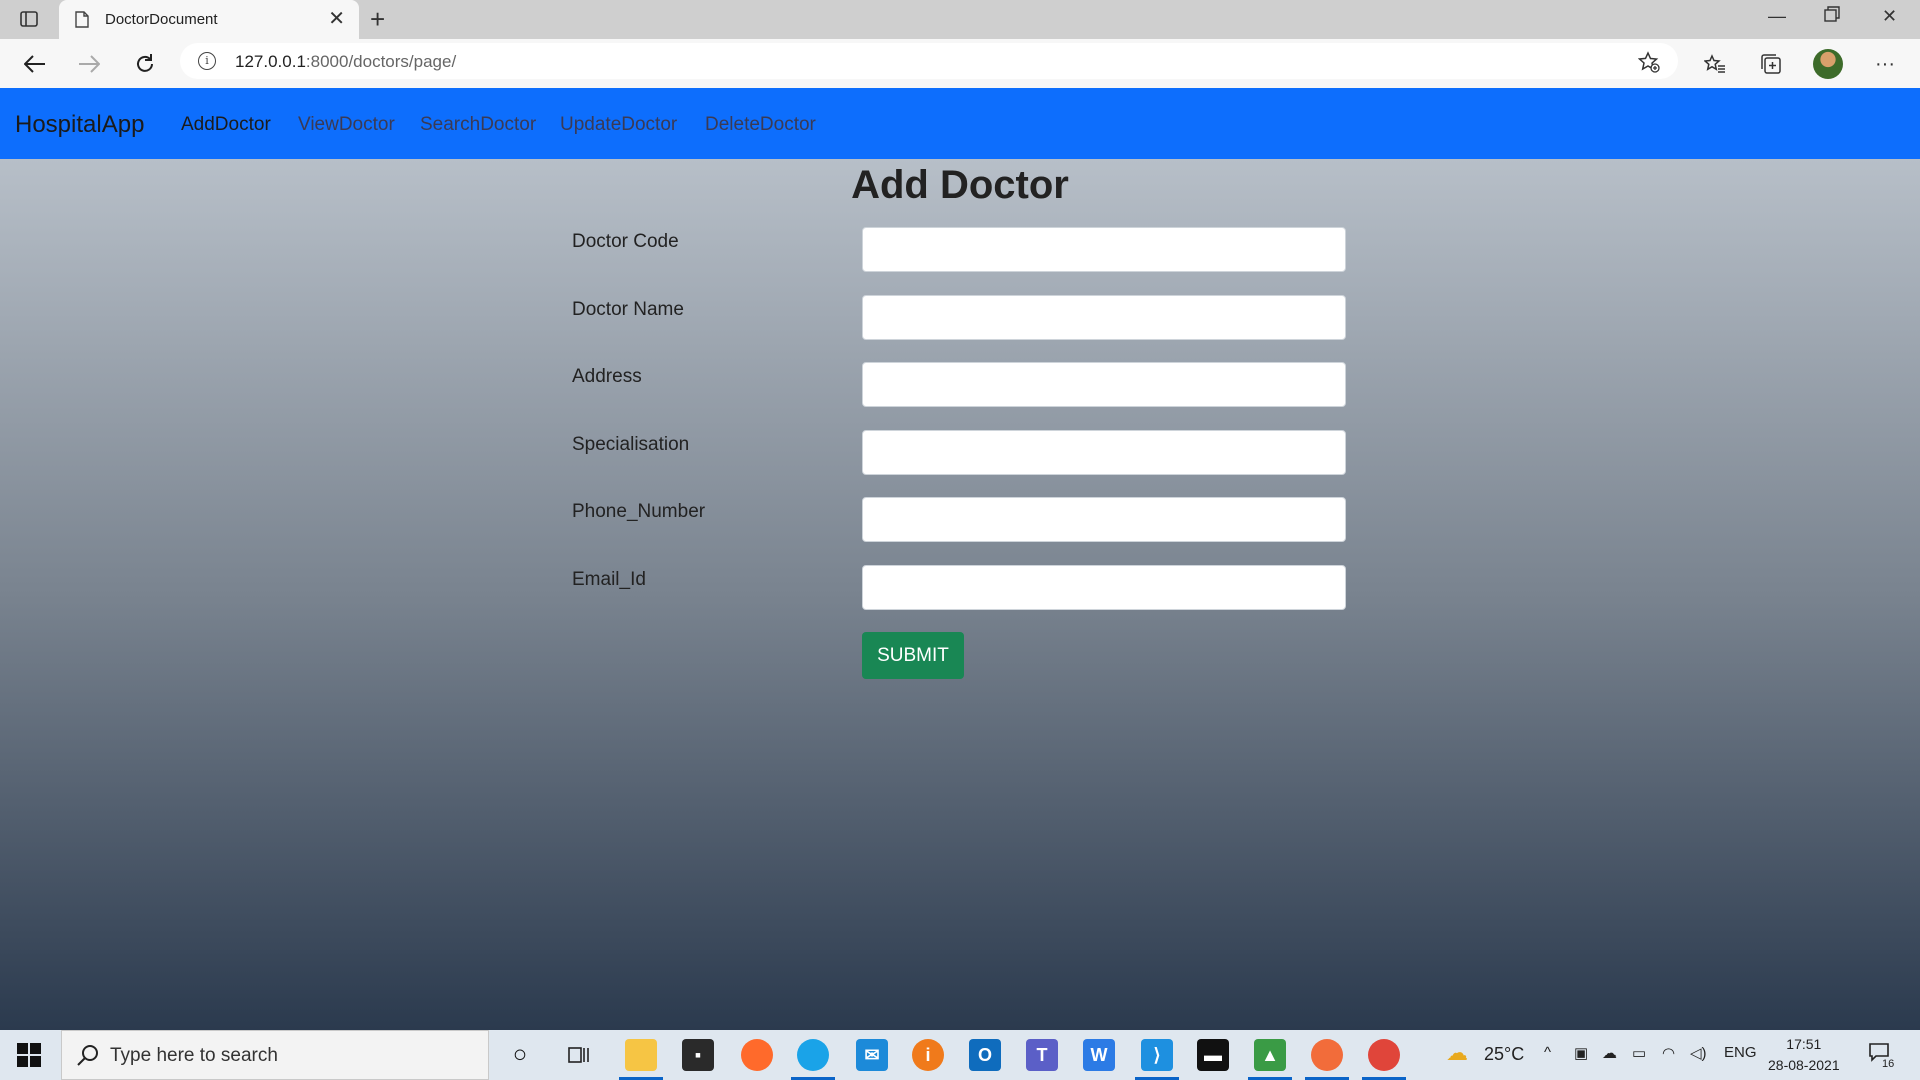 The height and width of the screenshot is (1080, 1920). What do you see at coordinates (760, 125) in the screenshot?
I see `nav-link-deletedoctor: DeleteDoctor` at bounding box center [760, 125].